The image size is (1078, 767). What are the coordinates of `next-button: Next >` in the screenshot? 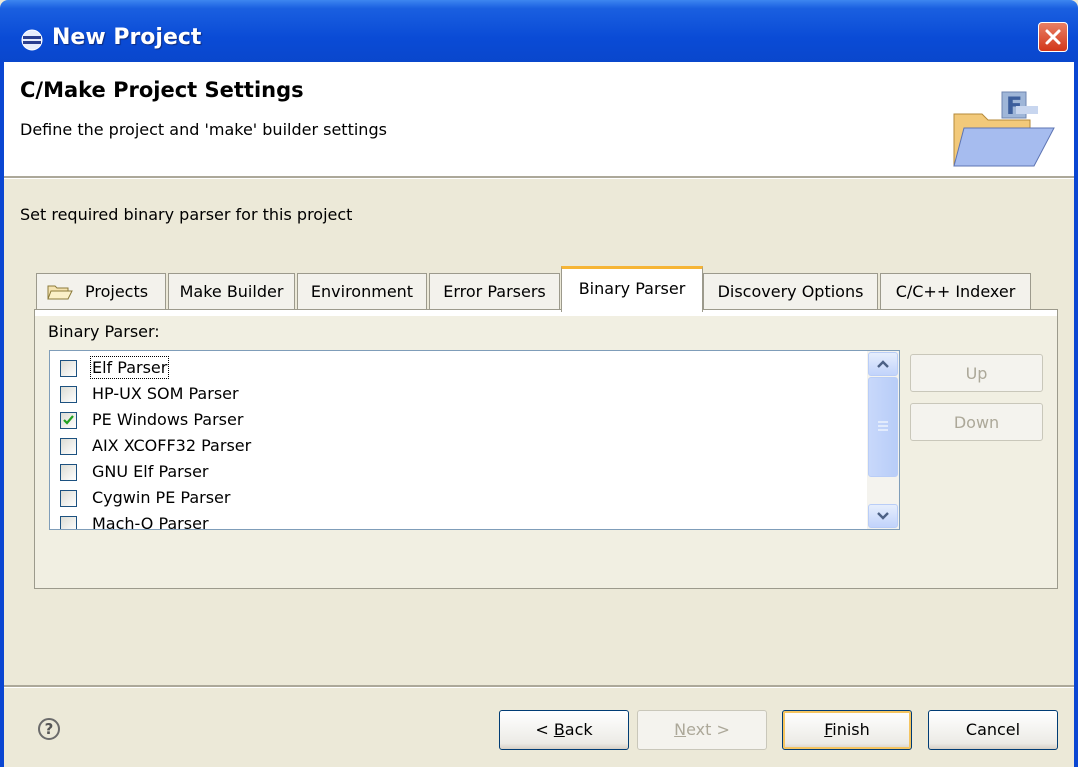 It's located at (702, 730).